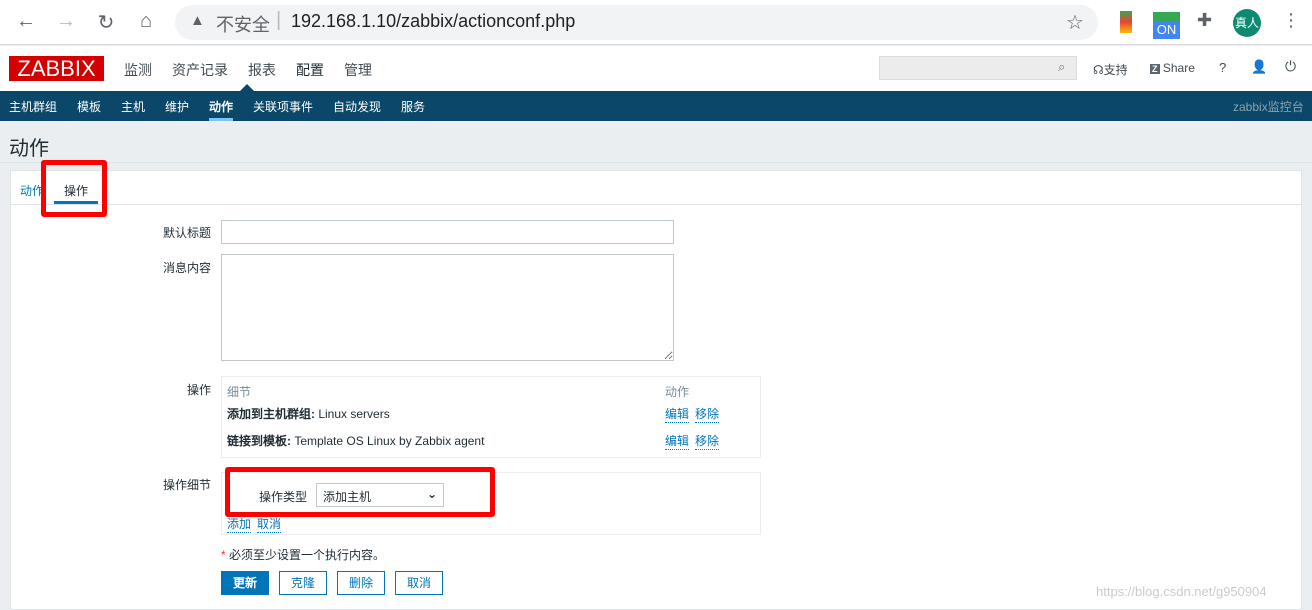 This screenshot has height=610, width=1312. Describe the element at coordinates (677, 392) in the screenshot. I see `col-action: 动作` at that location.